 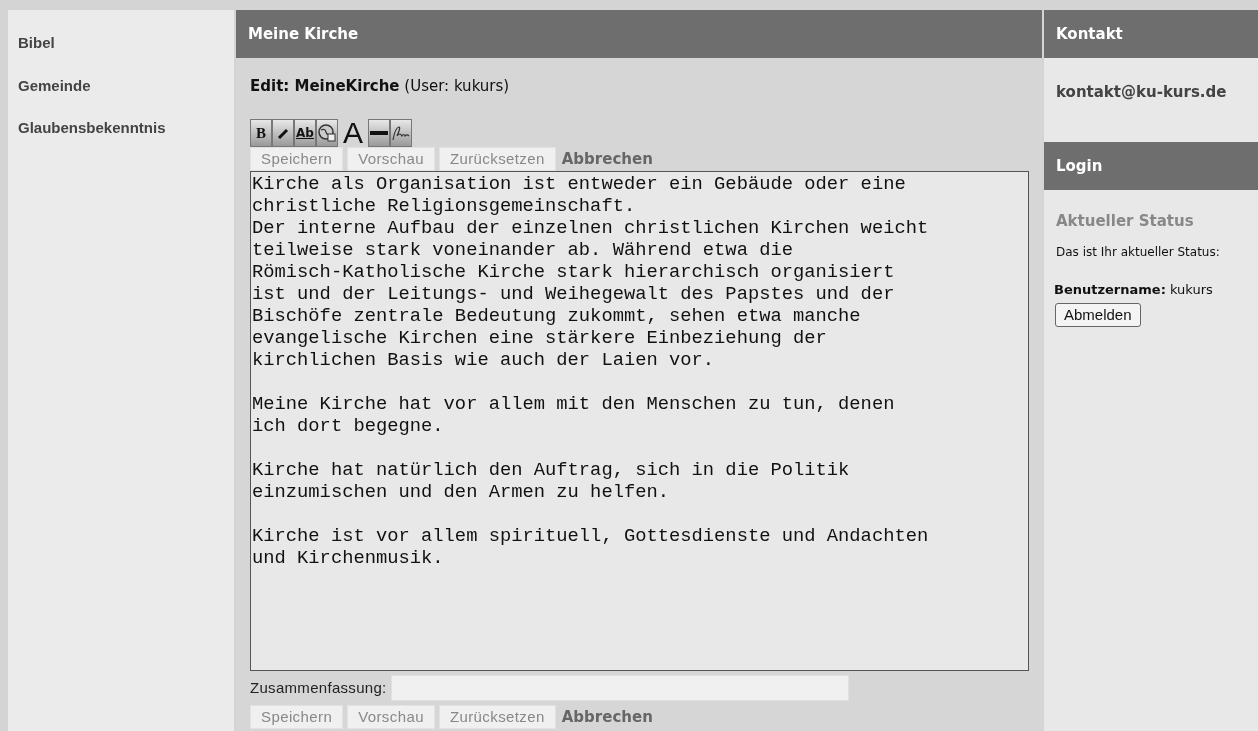 What do you see at coordinates (36, 43) in the screenshot?
I see `sidebar-link: Bibel` at bounding box center [36, 43].